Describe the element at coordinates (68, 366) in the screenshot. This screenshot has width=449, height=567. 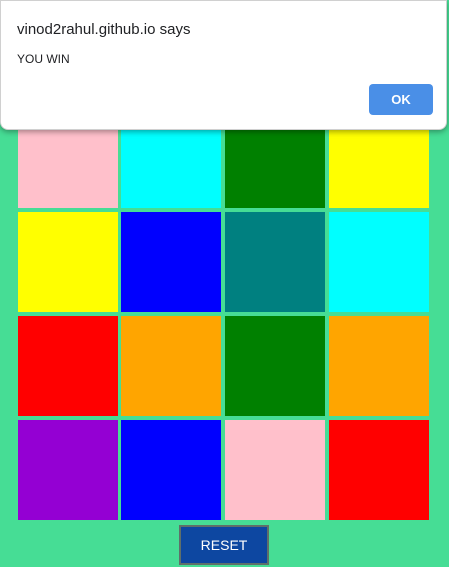
I see `tile-r3-c1` at that location.